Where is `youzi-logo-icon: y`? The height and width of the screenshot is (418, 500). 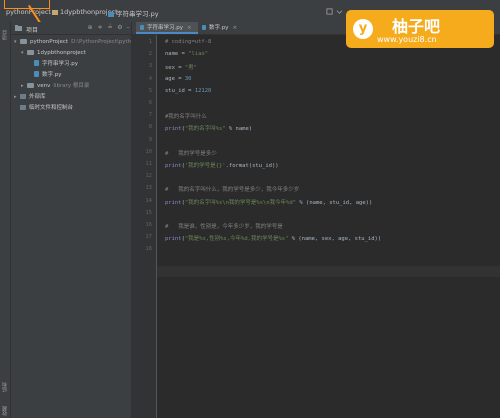 youzi-logo-icon: y is located at coordinates (363, 29).